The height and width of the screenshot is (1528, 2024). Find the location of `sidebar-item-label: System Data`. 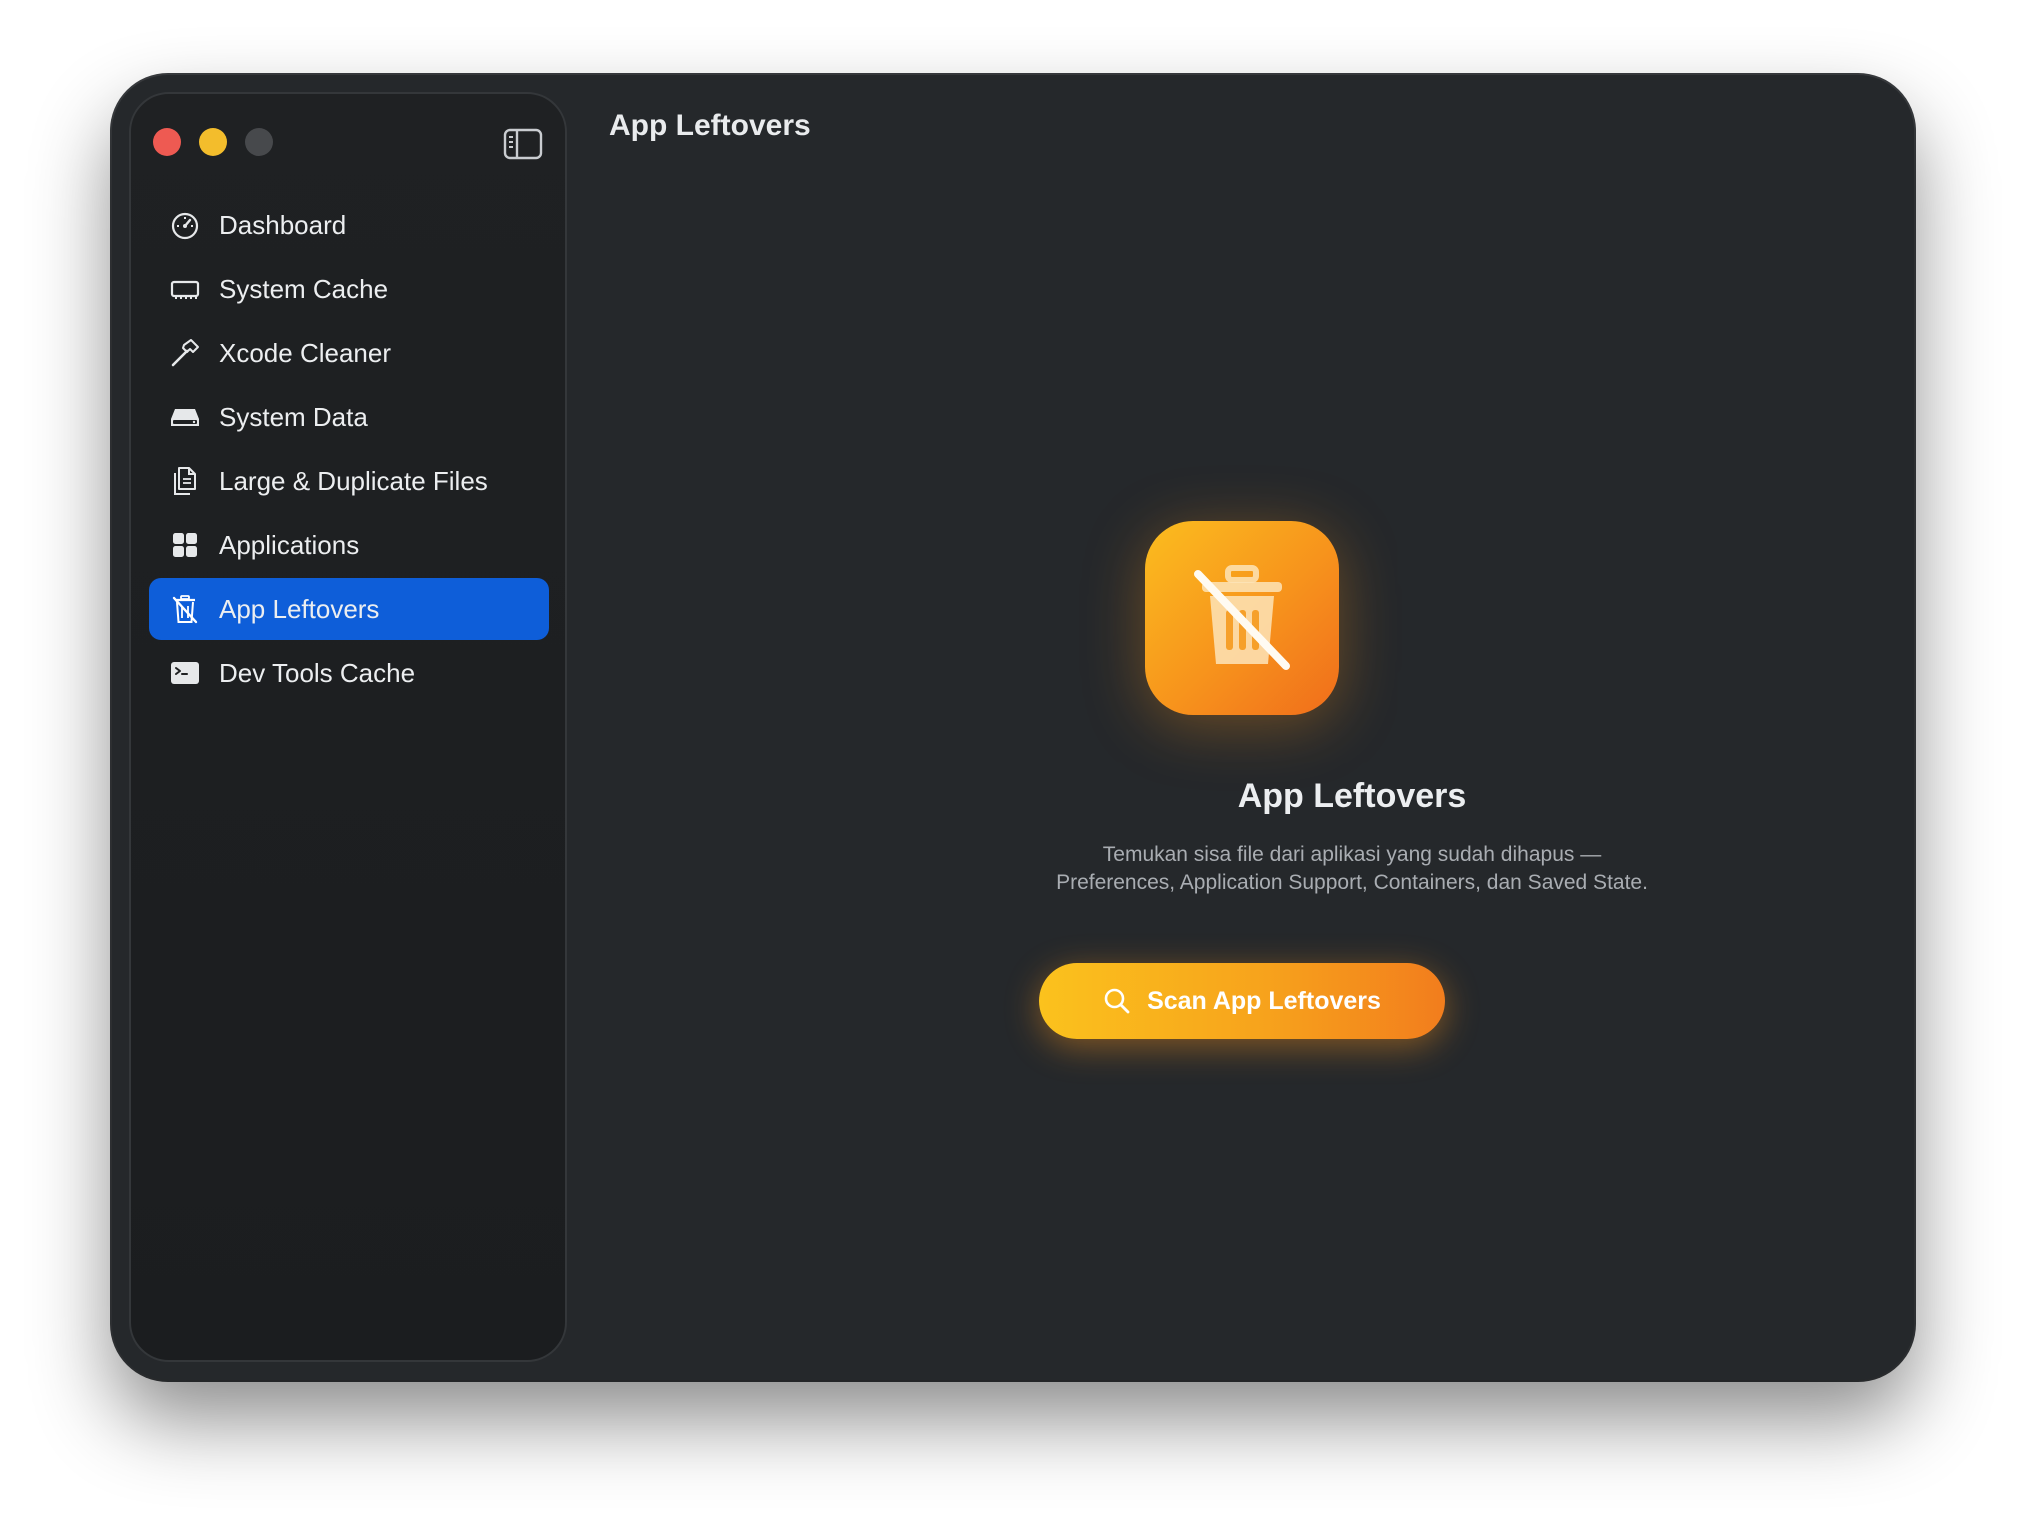

sidebar-item-label: System Data is located at coordinates (293, 416).